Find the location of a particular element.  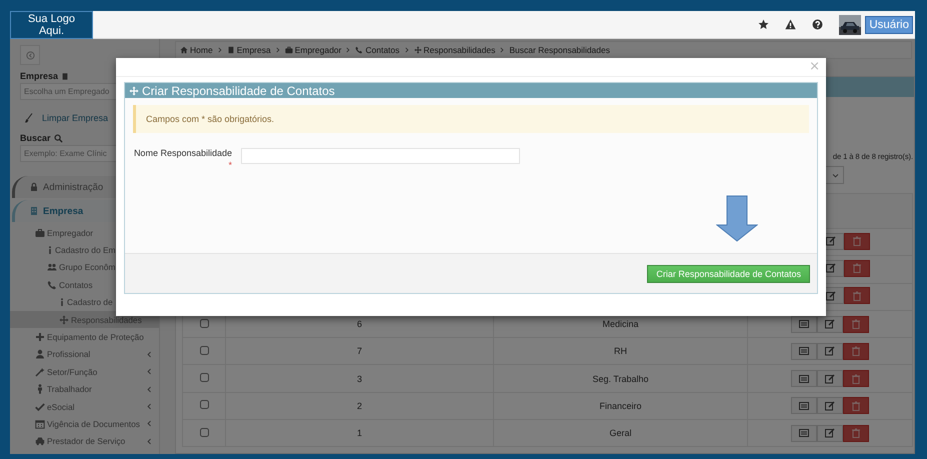

menu-item: eSocial is located at coordinates (84, 407).